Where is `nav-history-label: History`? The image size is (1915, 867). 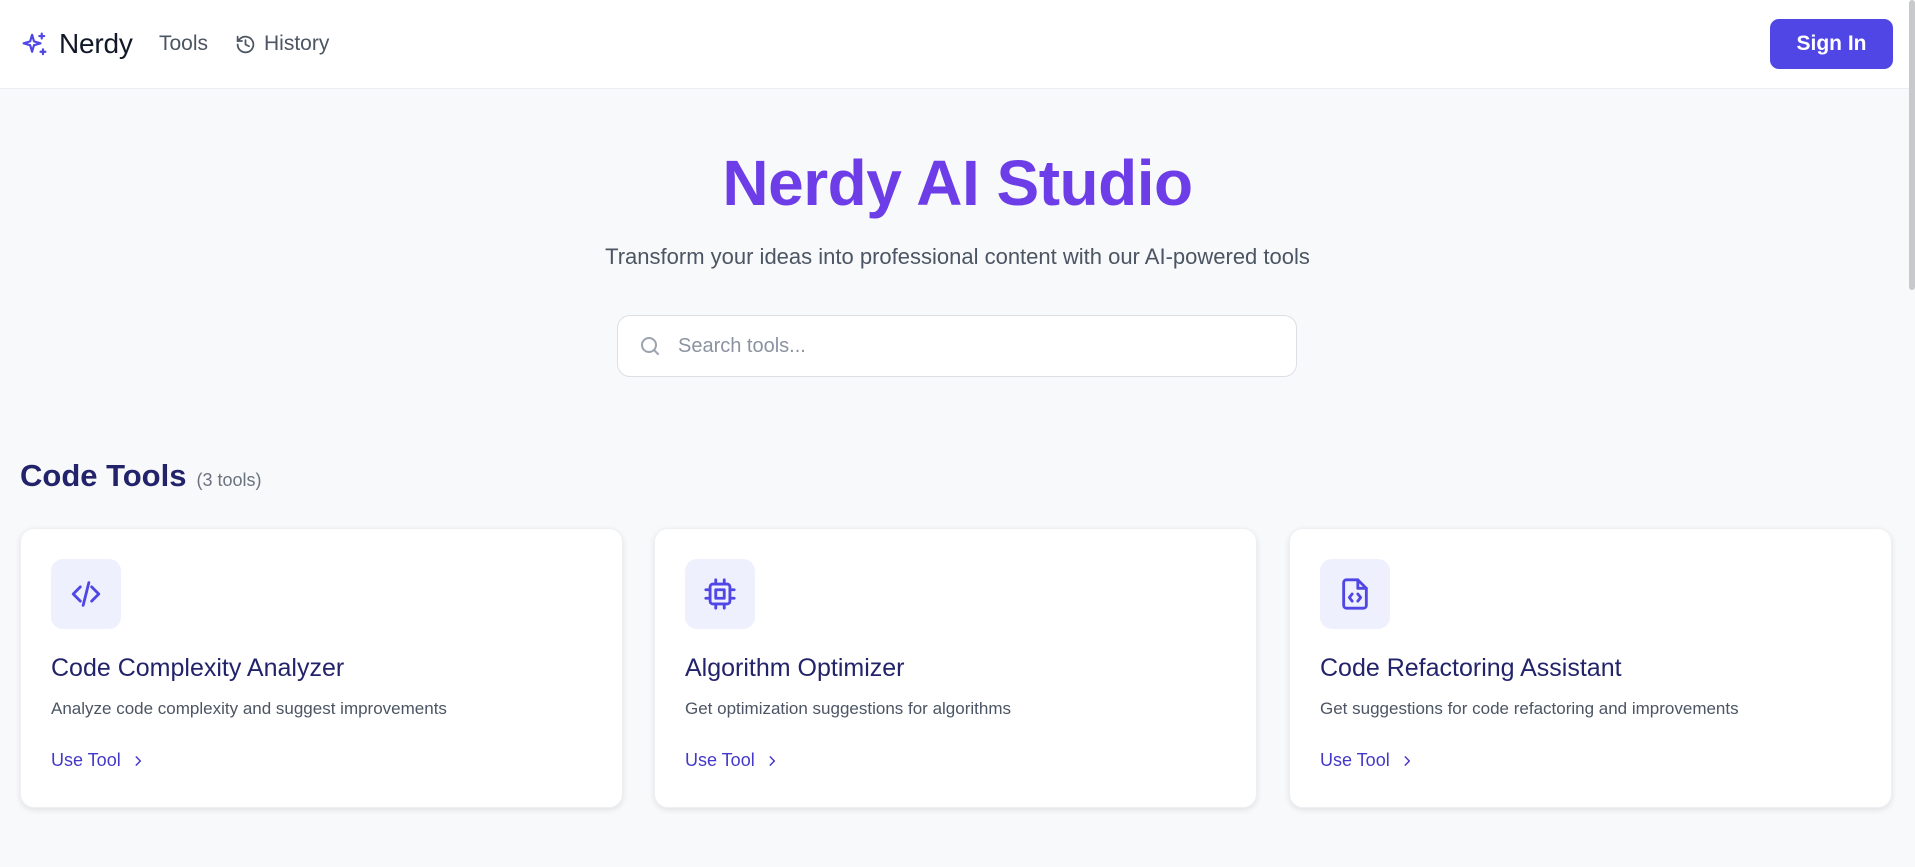 nav-history-label: History is located at coordinates (297, 43).